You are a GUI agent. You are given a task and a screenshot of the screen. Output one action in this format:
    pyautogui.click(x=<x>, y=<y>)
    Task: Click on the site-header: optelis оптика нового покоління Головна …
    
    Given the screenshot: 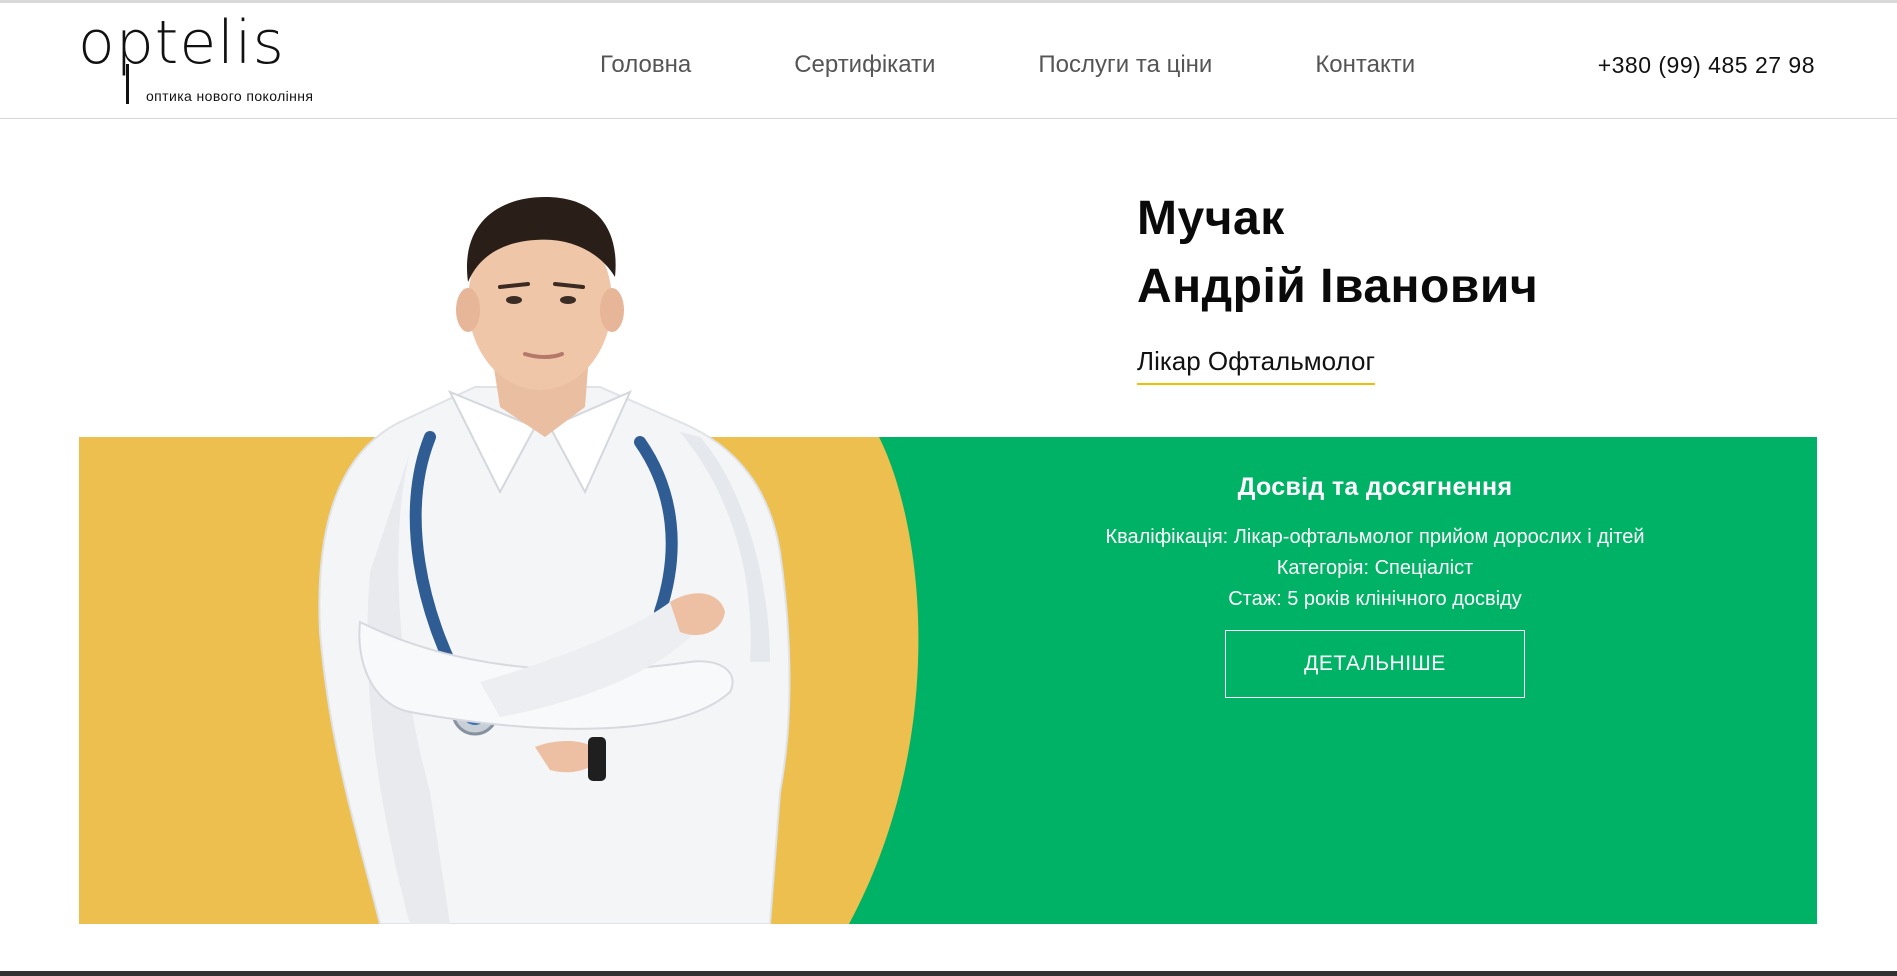 What is the action you would take?
    pyautogui.click(x=948, y=61)
    